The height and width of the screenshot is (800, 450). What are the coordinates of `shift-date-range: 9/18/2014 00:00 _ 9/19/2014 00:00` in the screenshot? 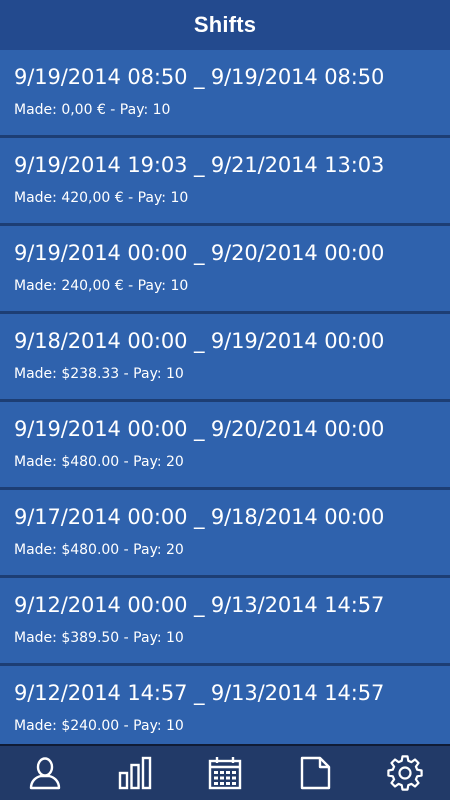 It's located at (199, 341).